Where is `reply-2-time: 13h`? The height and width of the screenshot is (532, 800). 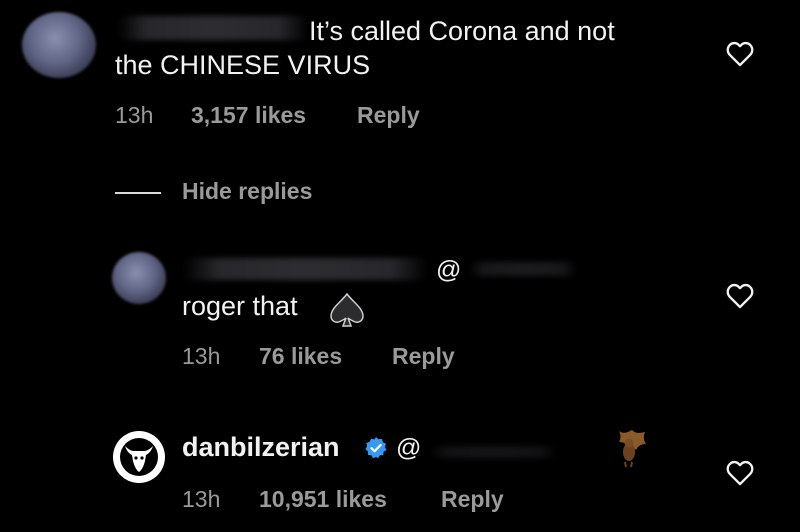
reply-2-time: 13h is located at coordinates (201, 499).